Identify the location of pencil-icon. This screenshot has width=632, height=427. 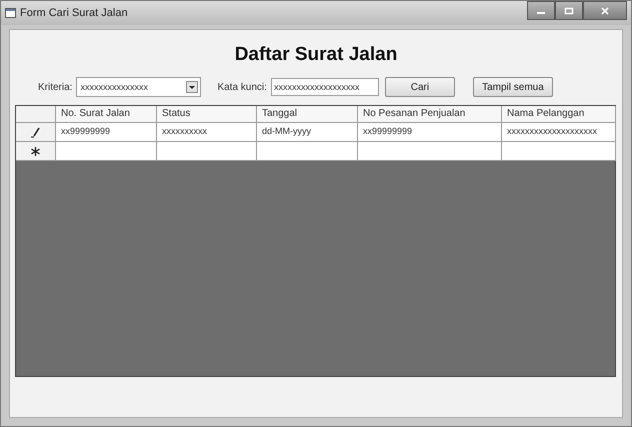
(36, 132).